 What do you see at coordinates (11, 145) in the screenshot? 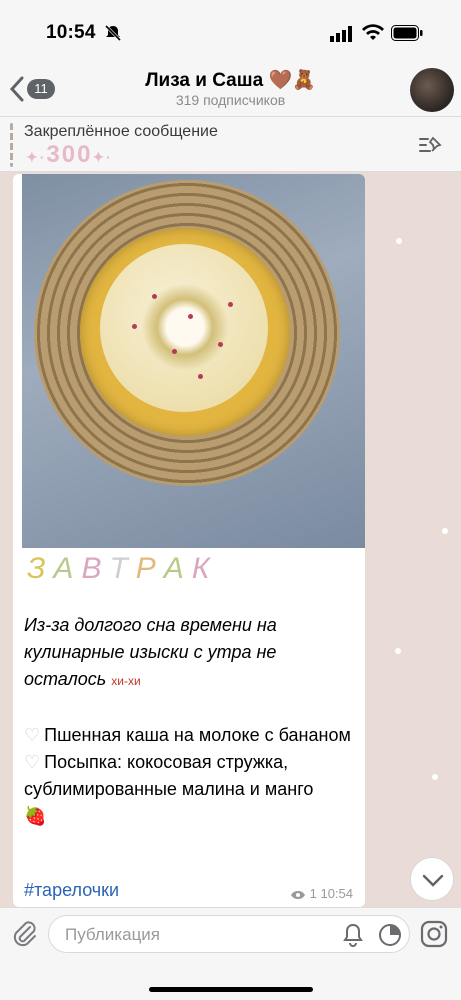
I see `pinned-indicator` at bounding box center [11, 145].